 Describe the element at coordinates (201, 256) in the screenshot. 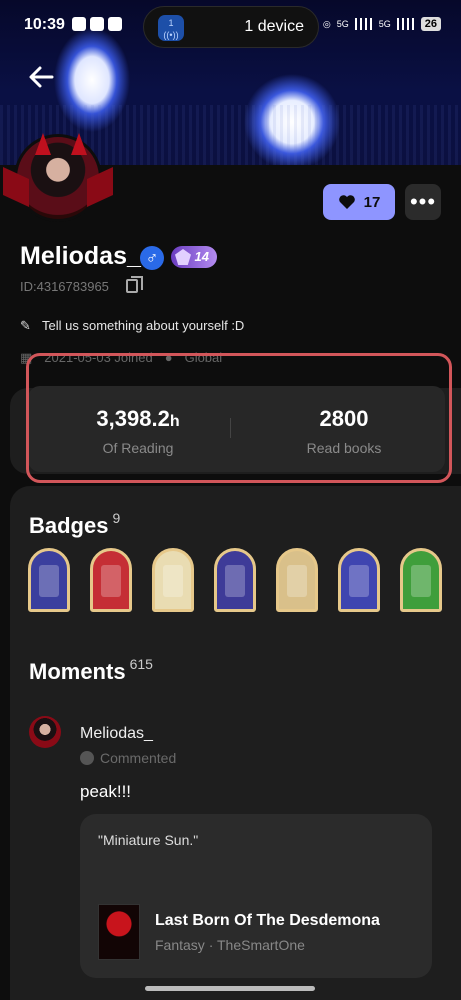

I see `level-value: 14` at that location.